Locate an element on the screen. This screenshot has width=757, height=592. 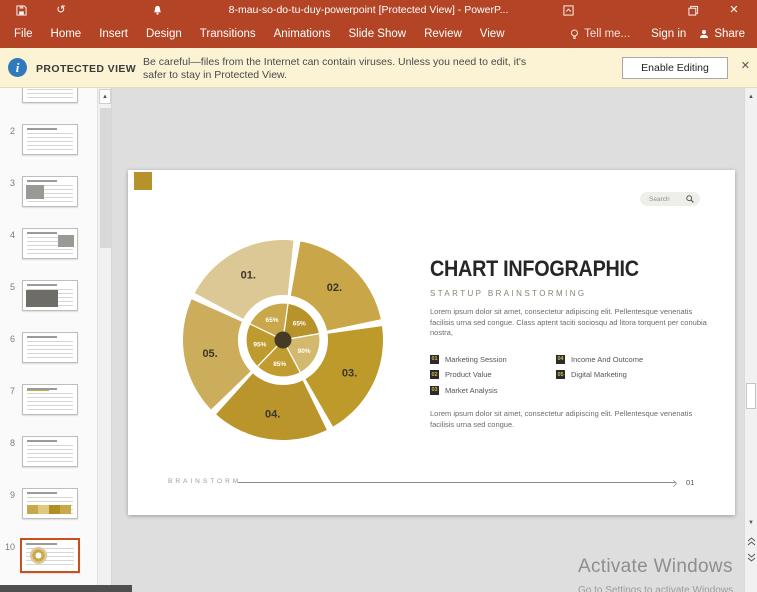
vertical-scrollbar: ▲ ▼ is located at coordinates (750, 340).